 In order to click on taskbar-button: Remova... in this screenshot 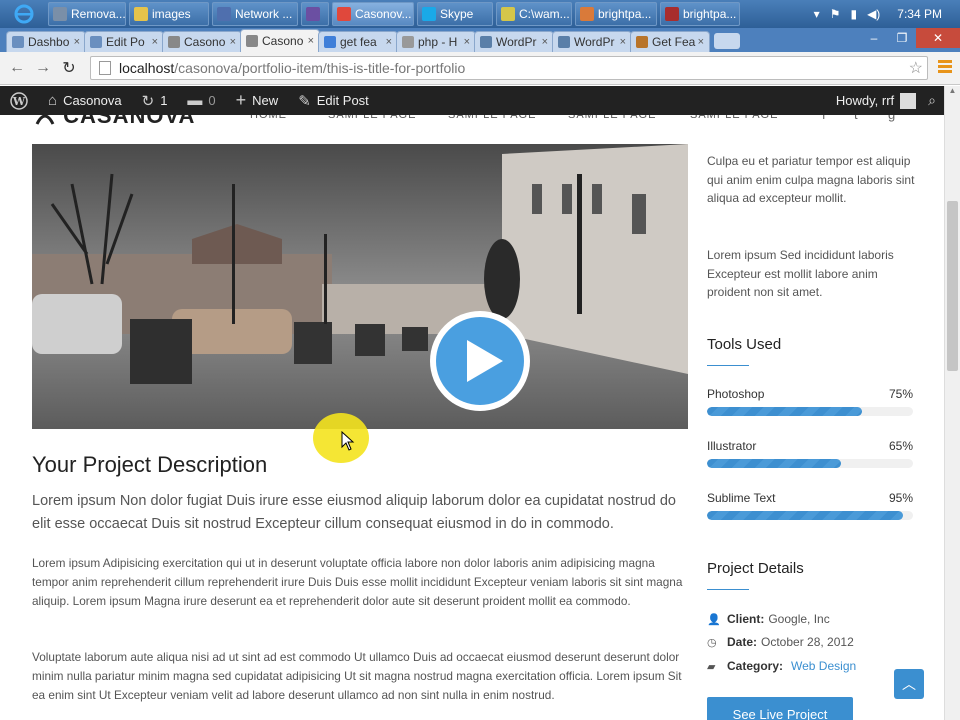, I will do `click(87, 14)`.